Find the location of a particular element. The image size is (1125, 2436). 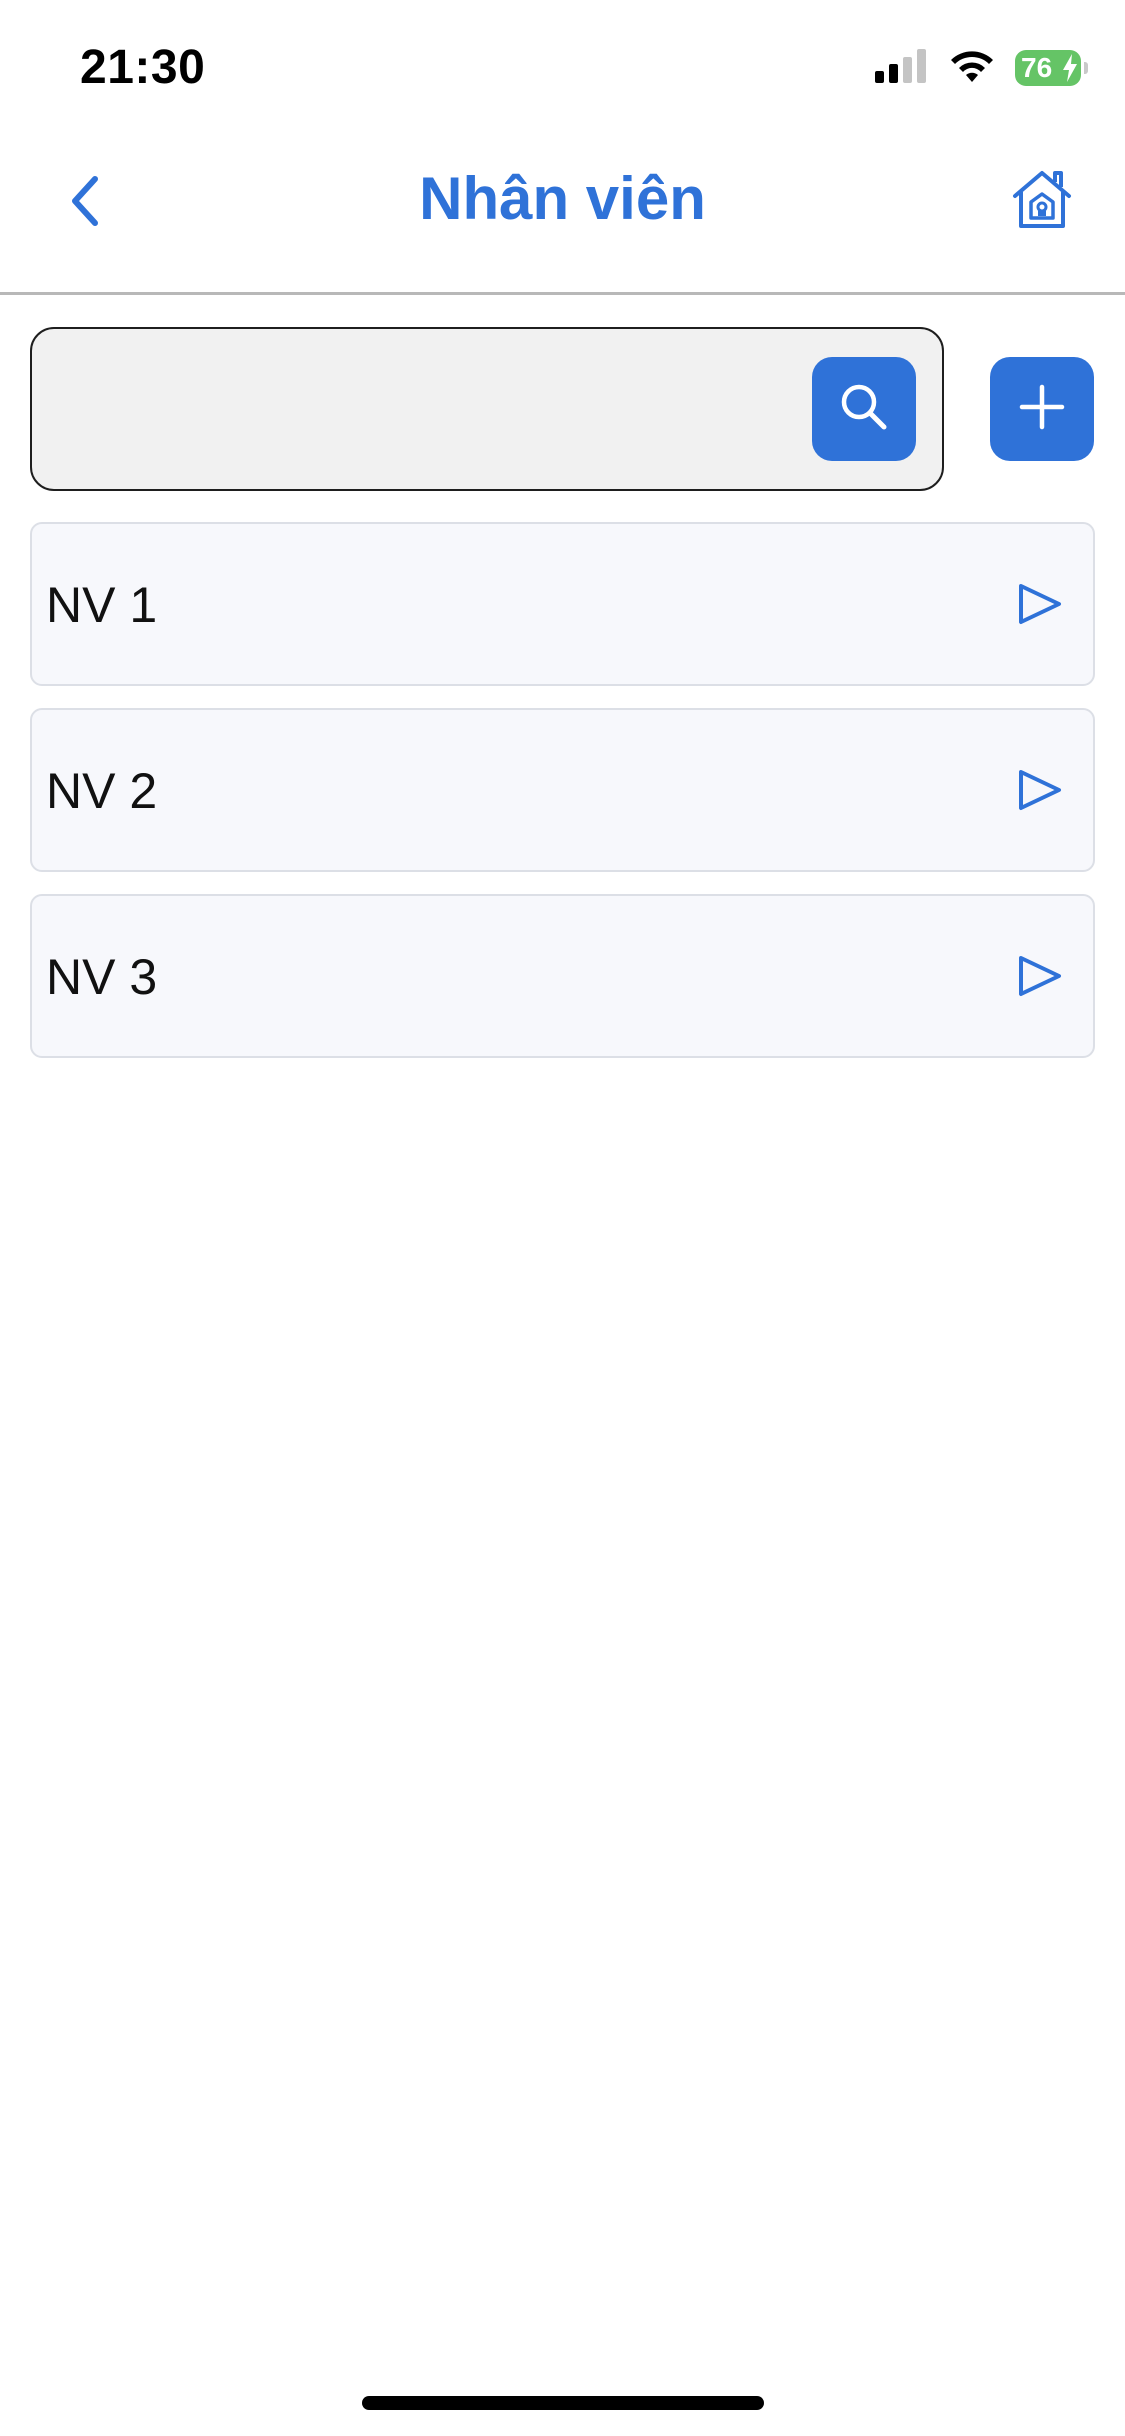

list-item: NV 3 is located at coordinates (562, 976).